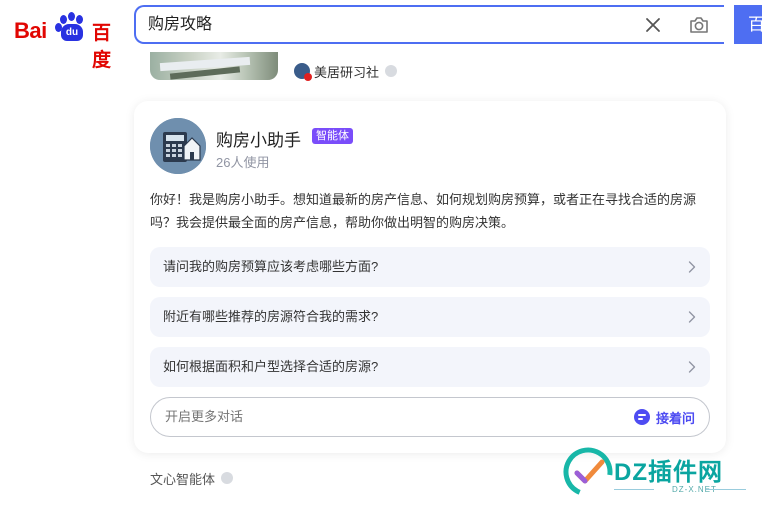  What do you see at coordinates (183, 479) in the screenshot?
I see `card-source-name: 文心智能体` at bounding box center [183, 479].